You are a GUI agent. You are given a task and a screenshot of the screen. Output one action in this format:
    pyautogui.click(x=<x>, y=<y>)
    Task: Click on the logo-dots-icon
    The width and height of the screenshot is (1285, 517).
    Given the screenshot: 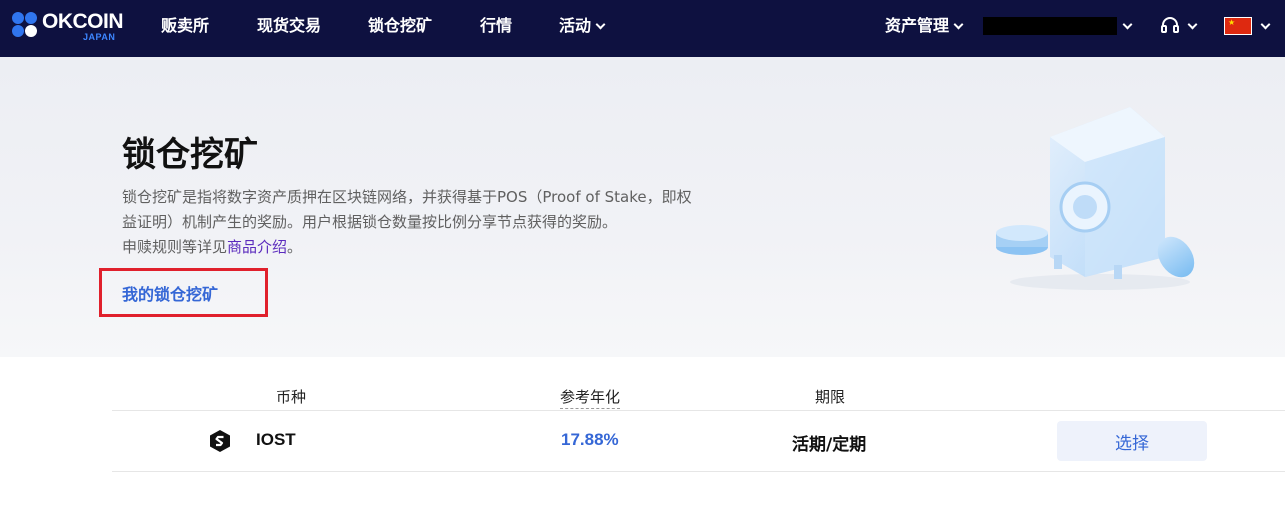 What is the action you would take?
    pyautogui.click(x=27, y=27)
    